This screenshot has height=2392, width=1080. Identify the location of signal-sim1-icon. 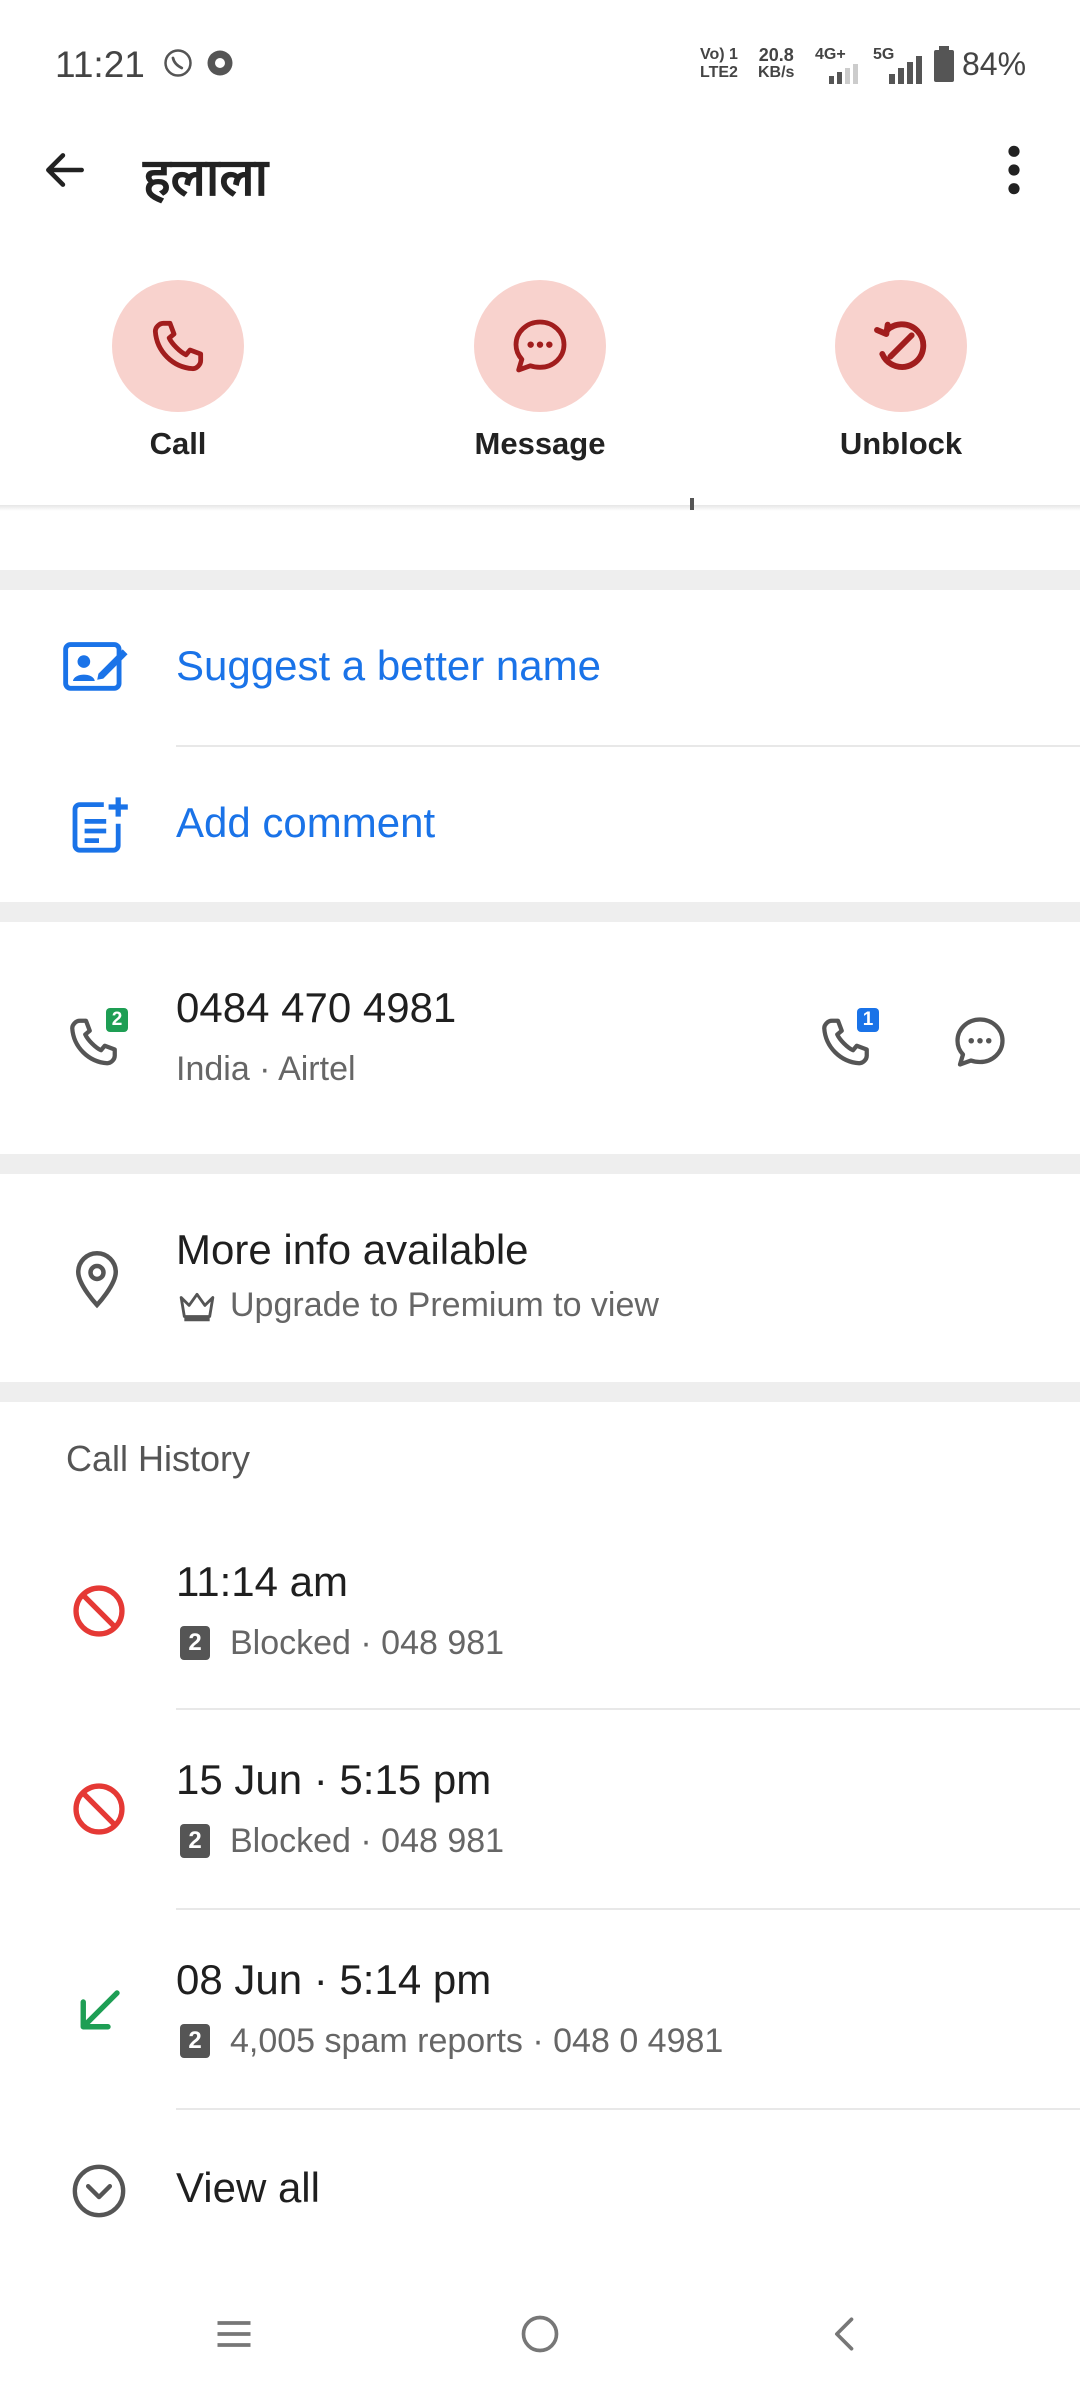
(905, 70).